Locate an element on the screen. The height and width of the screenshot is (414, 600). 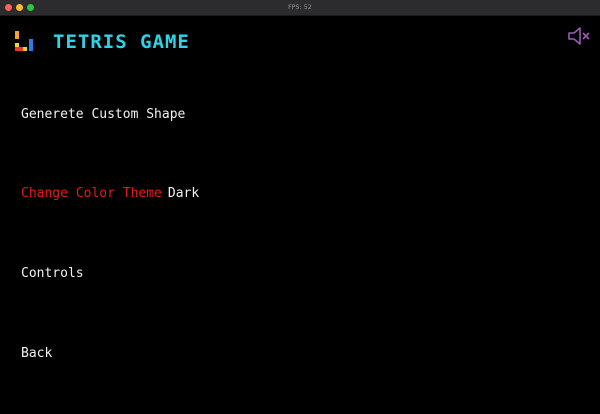
game-title: TETRIS GAME is located at coordinates (121, 42).